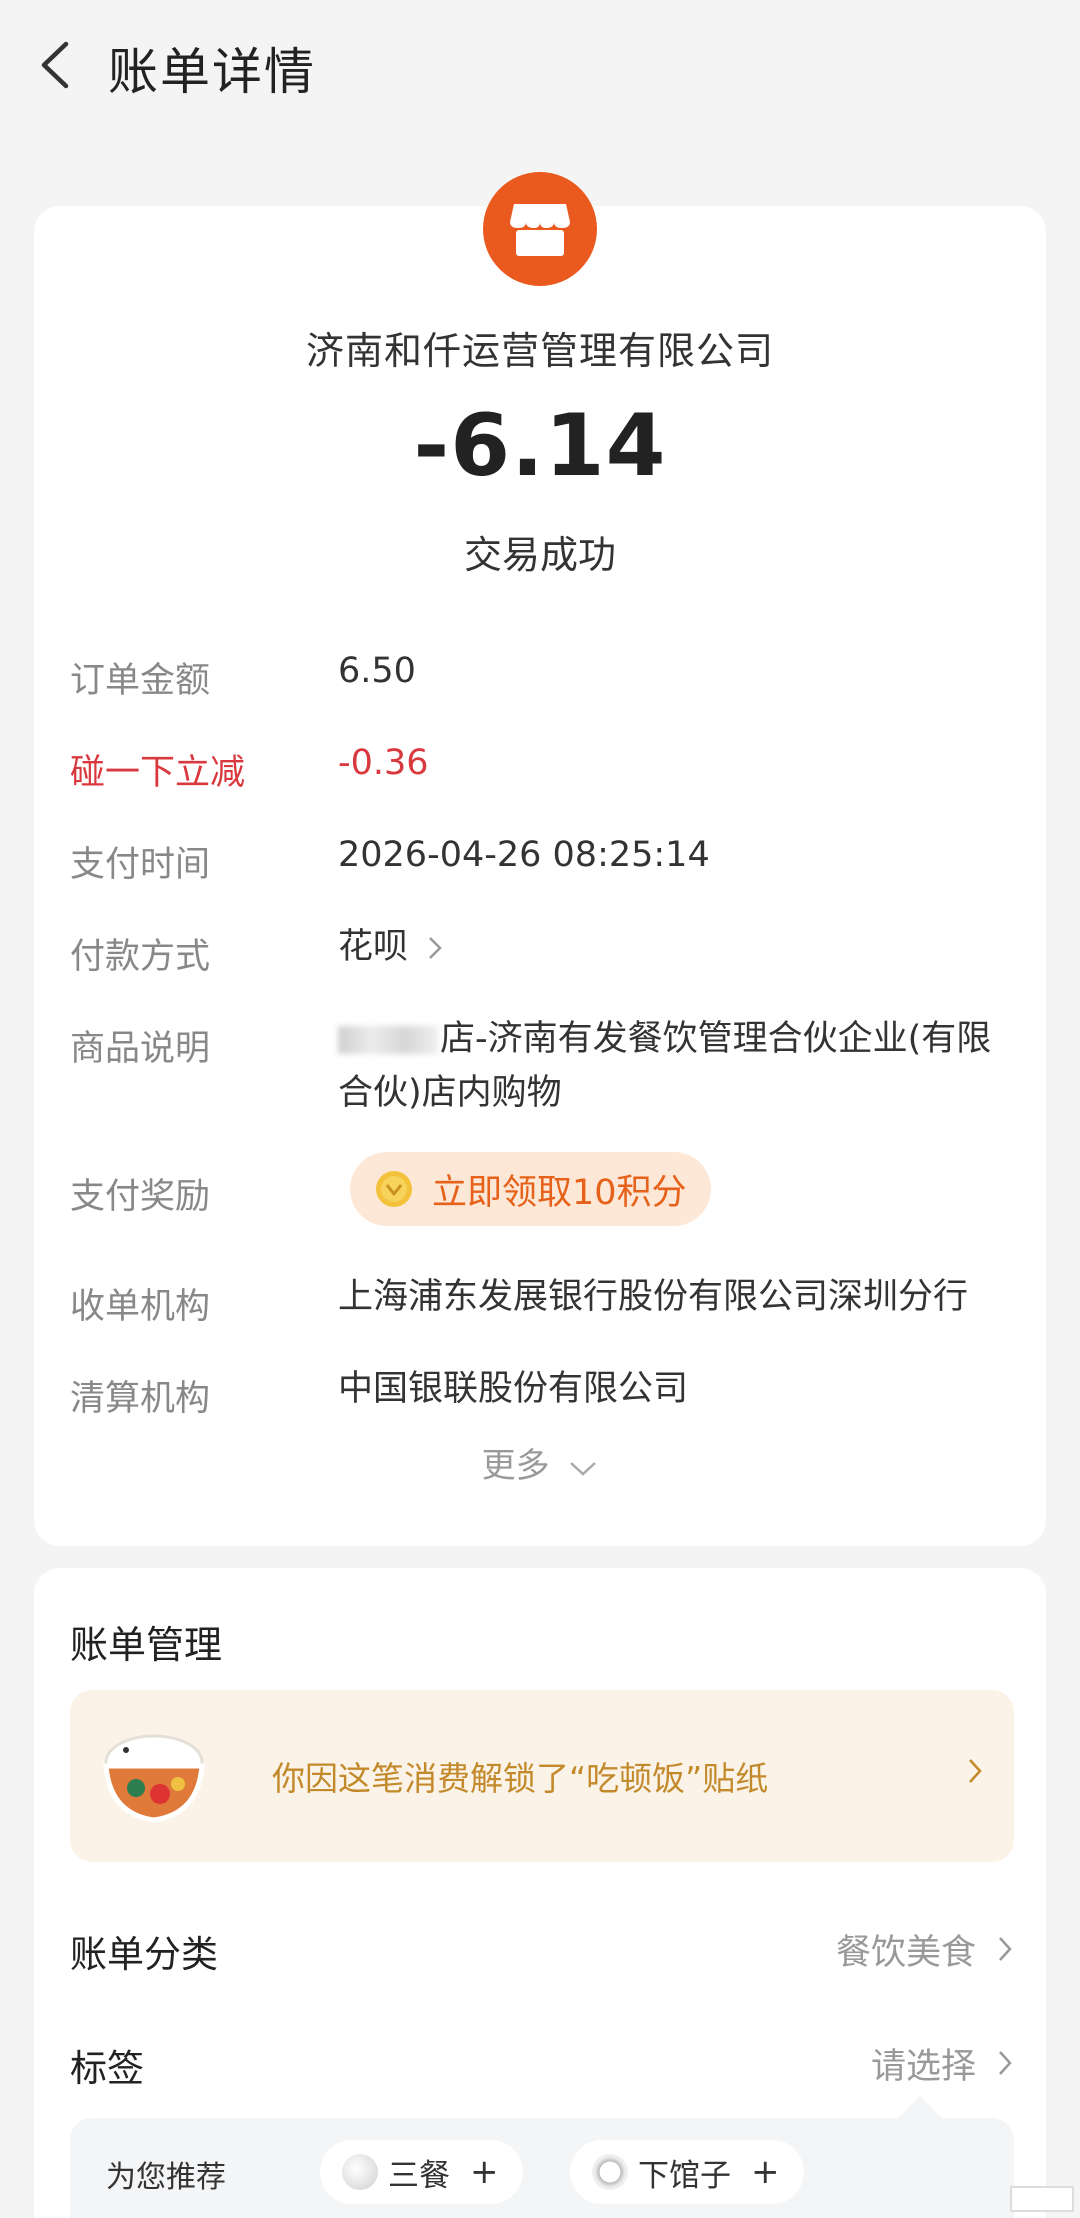 The image size is (1080, 2218). I want to click on popover-pointer, so click(920, 2107).